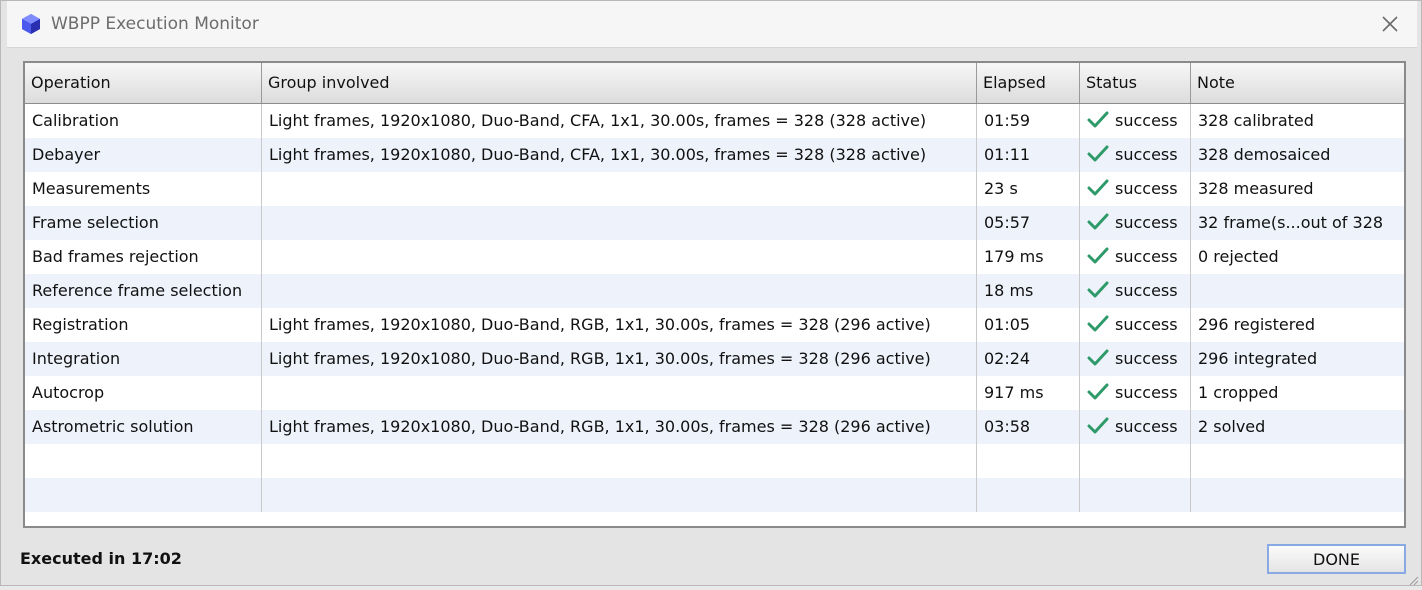  What do you see at coordinates (1028, 223) in the screenshot?
I see `cell-elapsed: 05:57` at bounding box center [1028, 223].